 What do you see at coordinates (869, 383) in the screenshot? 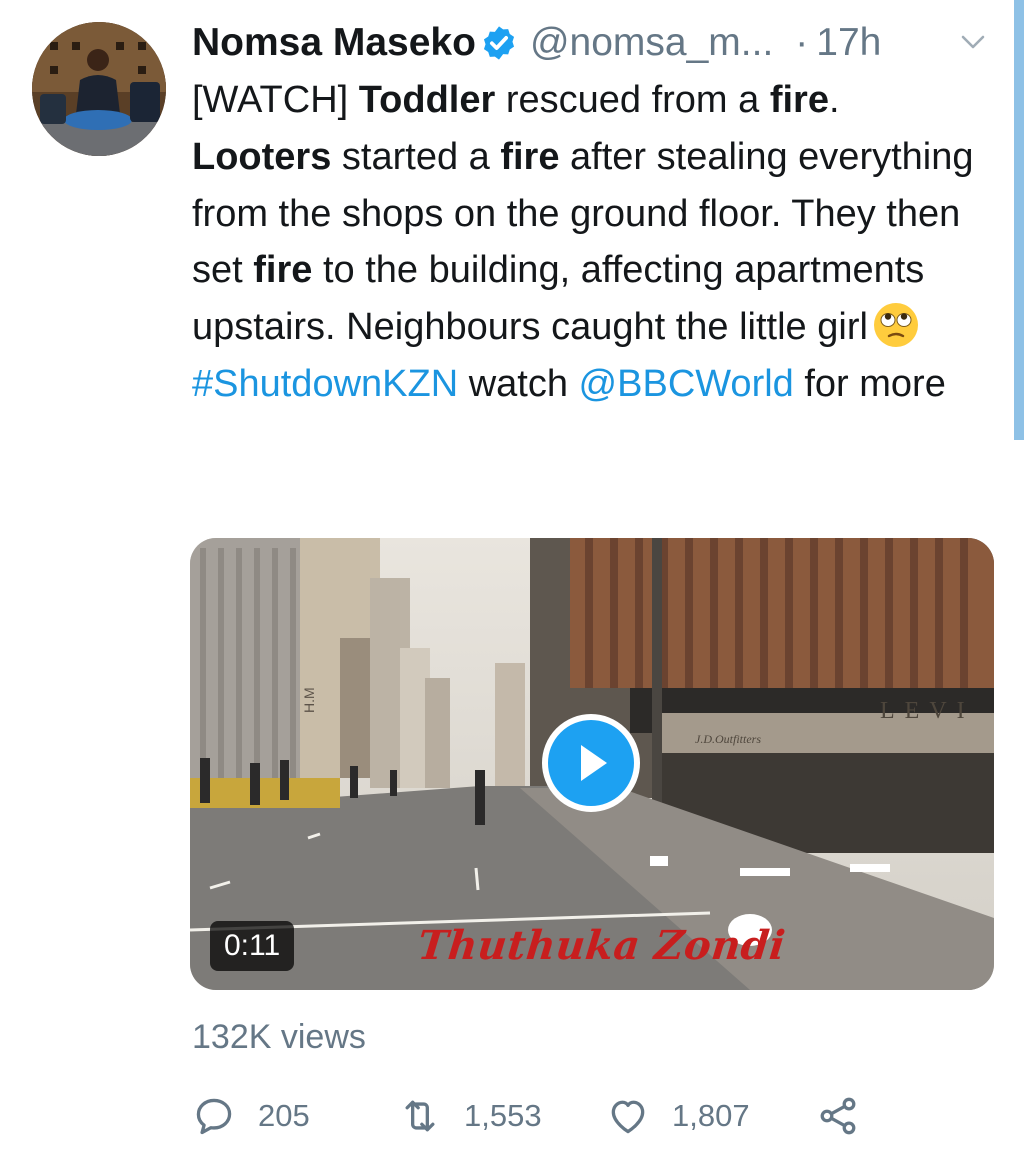
I see `text-segment: for more` at bounding box center [869, 383].